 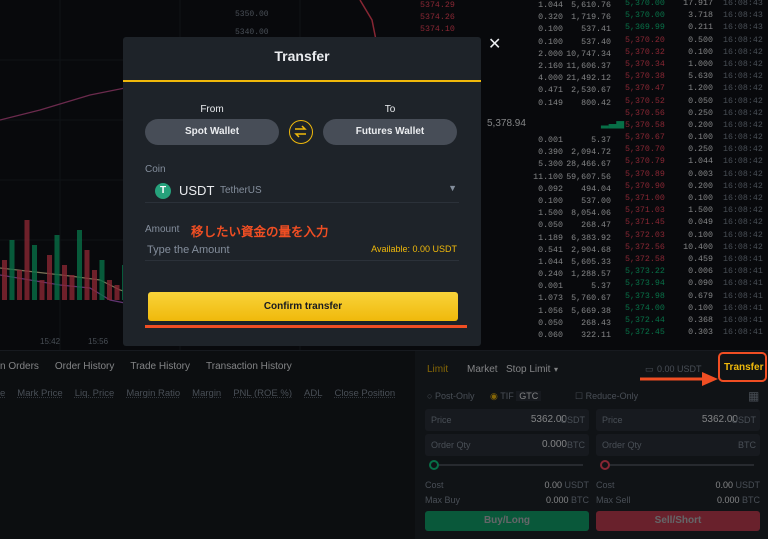 I want to click on coin-name: TetherUS, so click(x=241, y=190).